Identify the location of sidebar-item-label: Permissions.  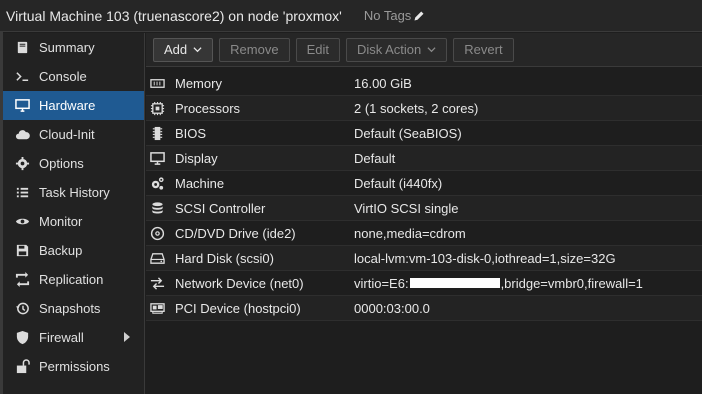
(74, 366).